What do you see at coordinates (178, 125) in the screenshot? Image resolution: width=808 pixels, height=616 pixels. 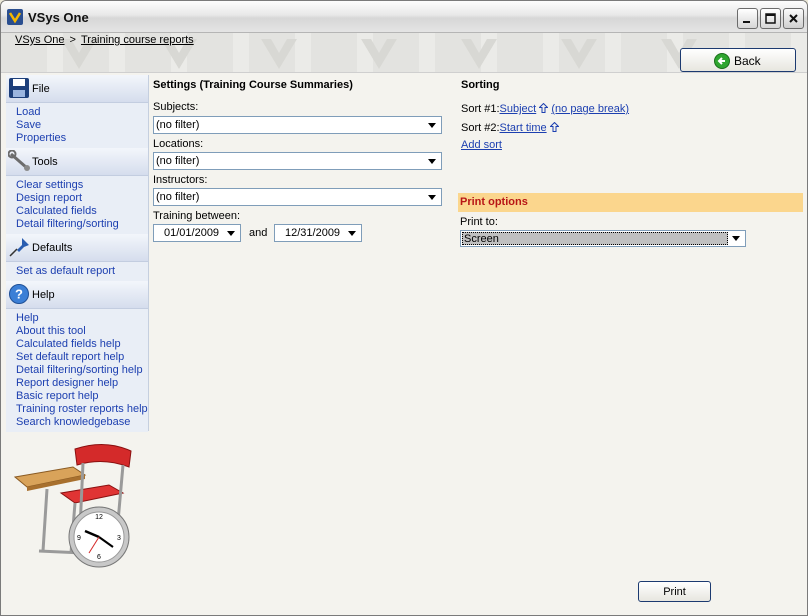 I see `subjects-value: (no filter)` at bounding box center [178, 125].